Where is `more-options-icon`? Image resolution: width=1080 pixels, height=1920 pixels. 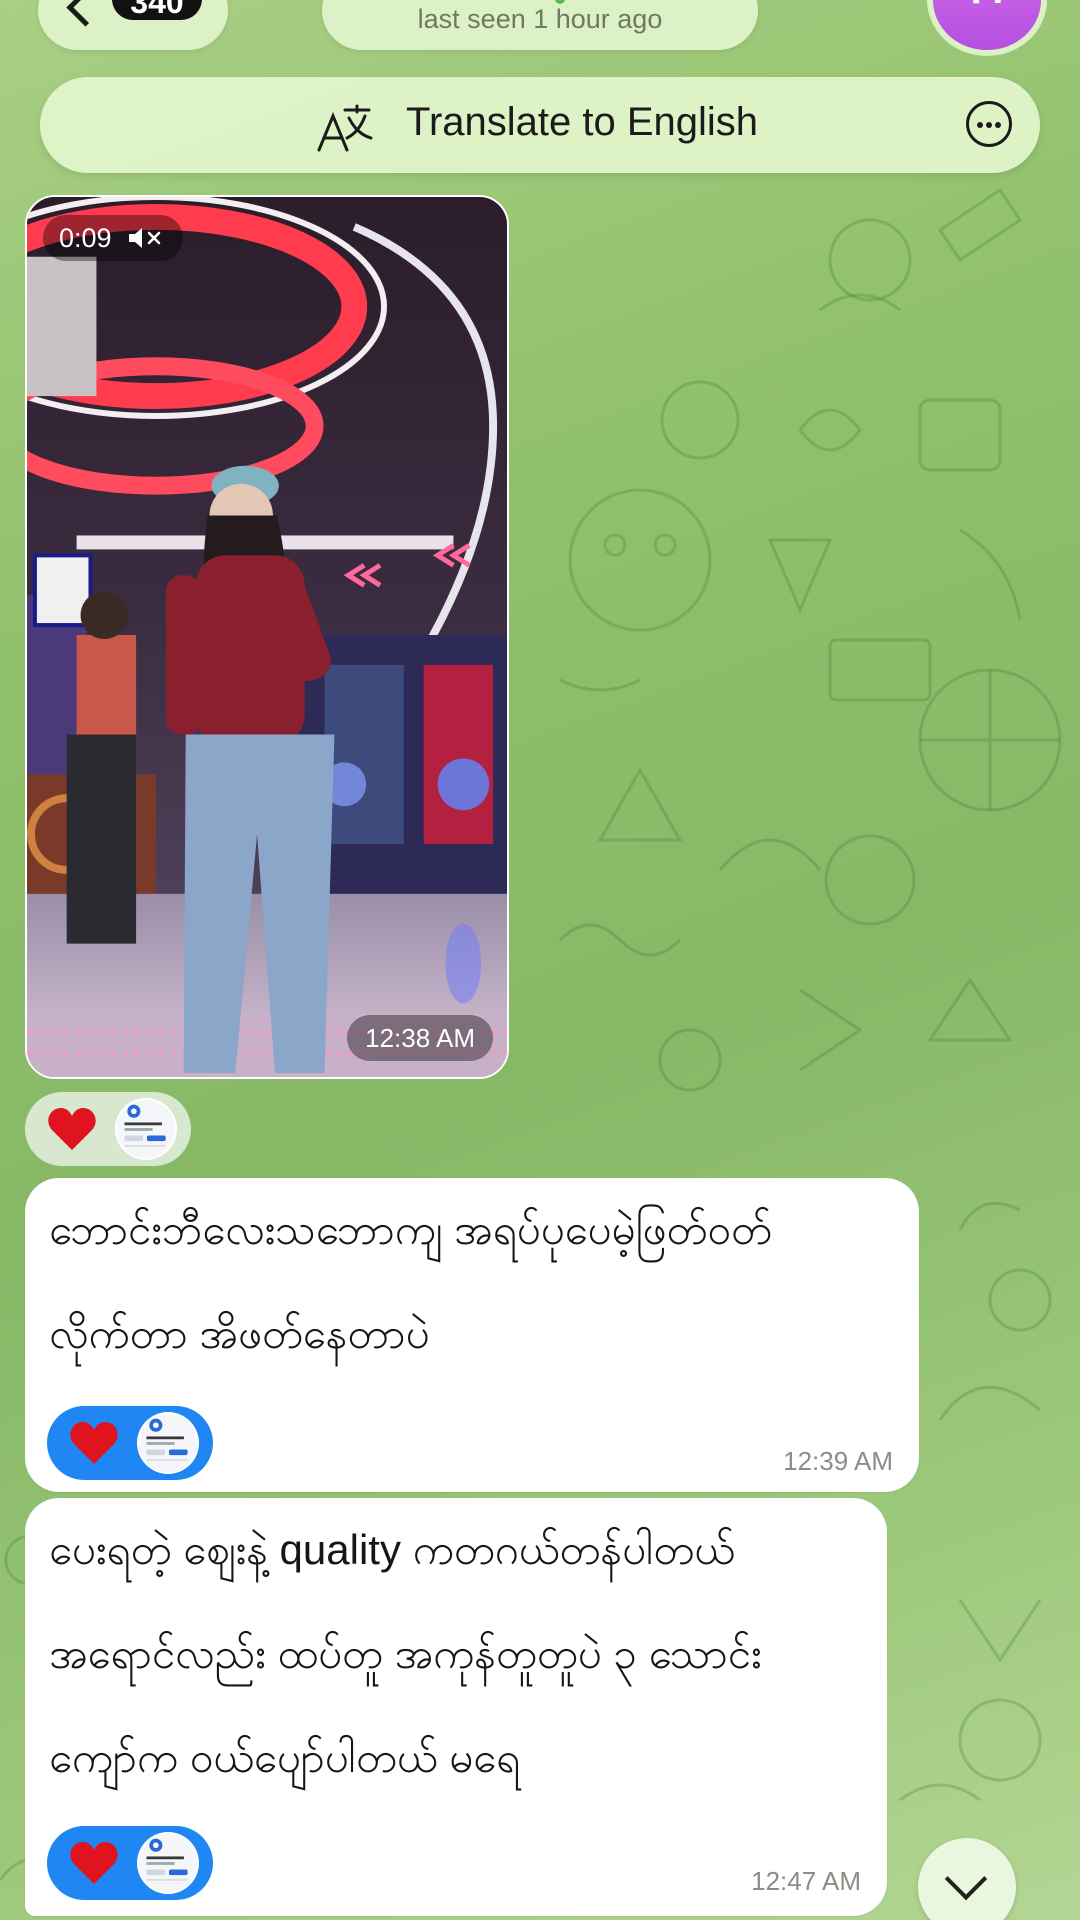 more-options-icon is located at coordinates (989, 124).